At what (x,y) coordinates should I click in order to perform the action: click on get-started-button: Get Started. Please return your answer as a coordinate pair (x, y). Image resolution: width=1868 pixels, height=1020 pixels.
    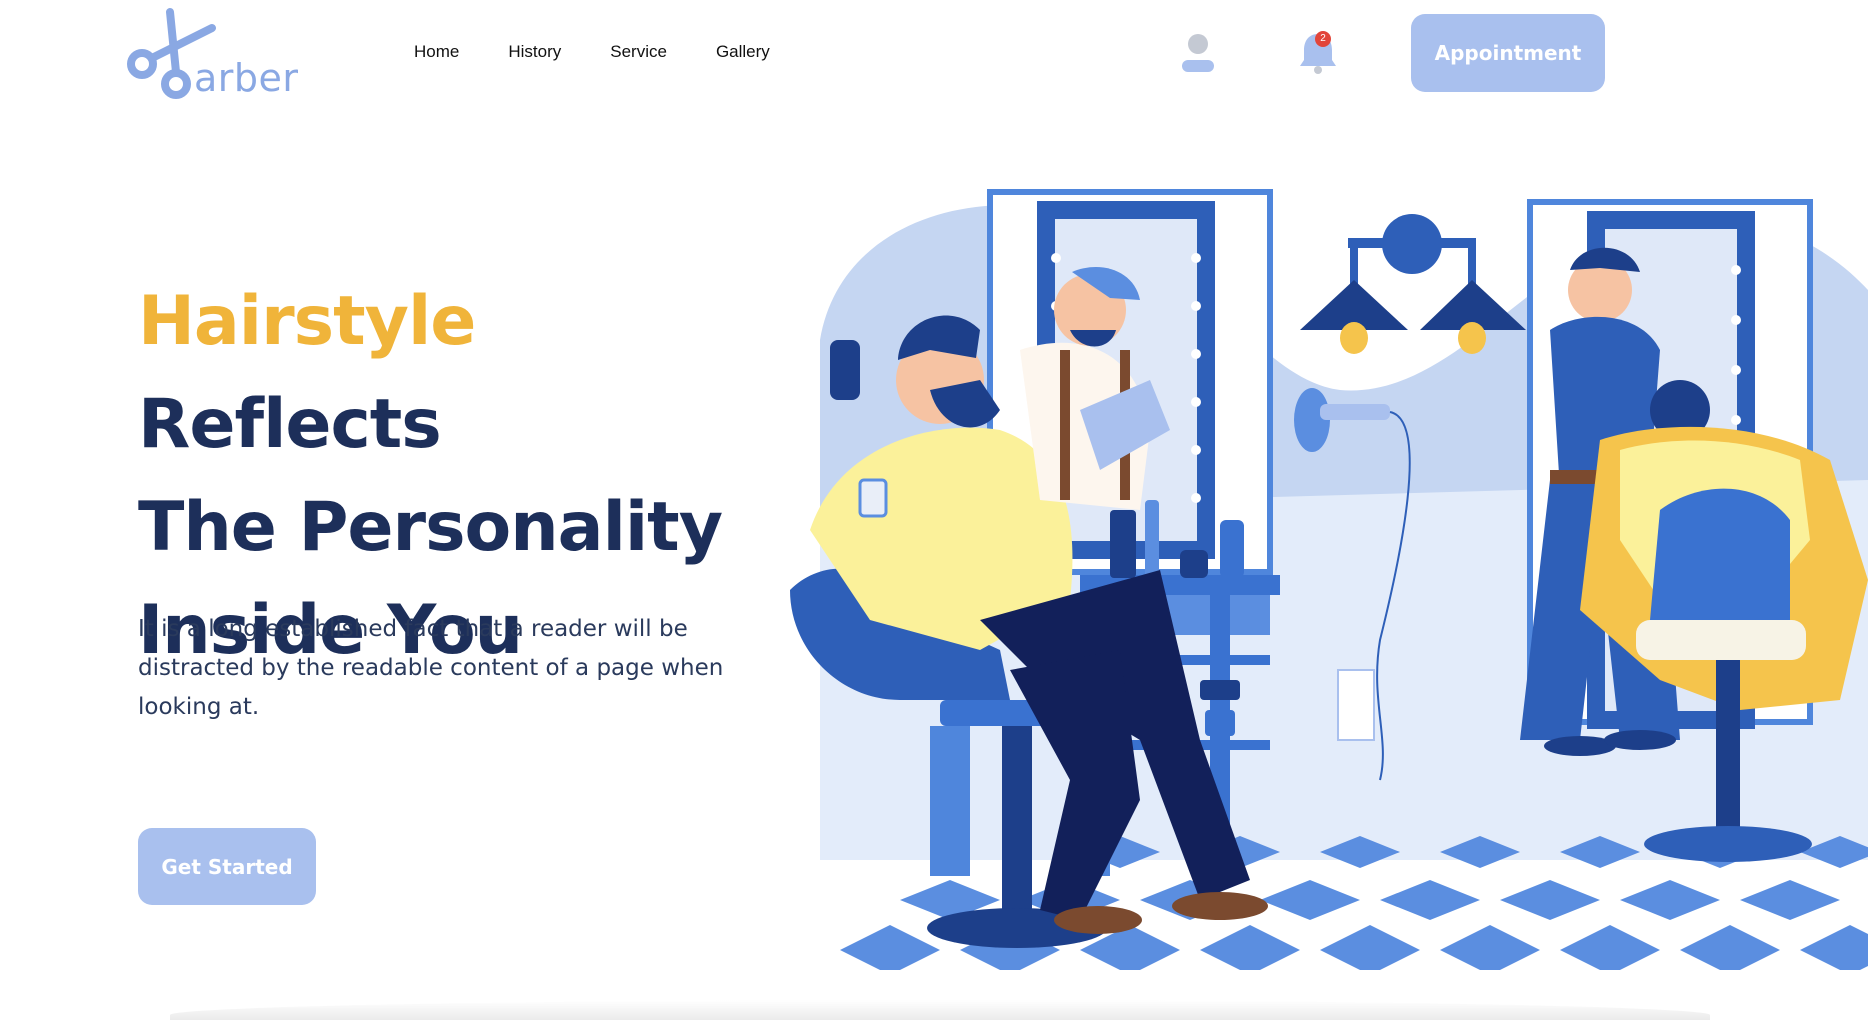
    Looking at the image, I should click on (227, 866).